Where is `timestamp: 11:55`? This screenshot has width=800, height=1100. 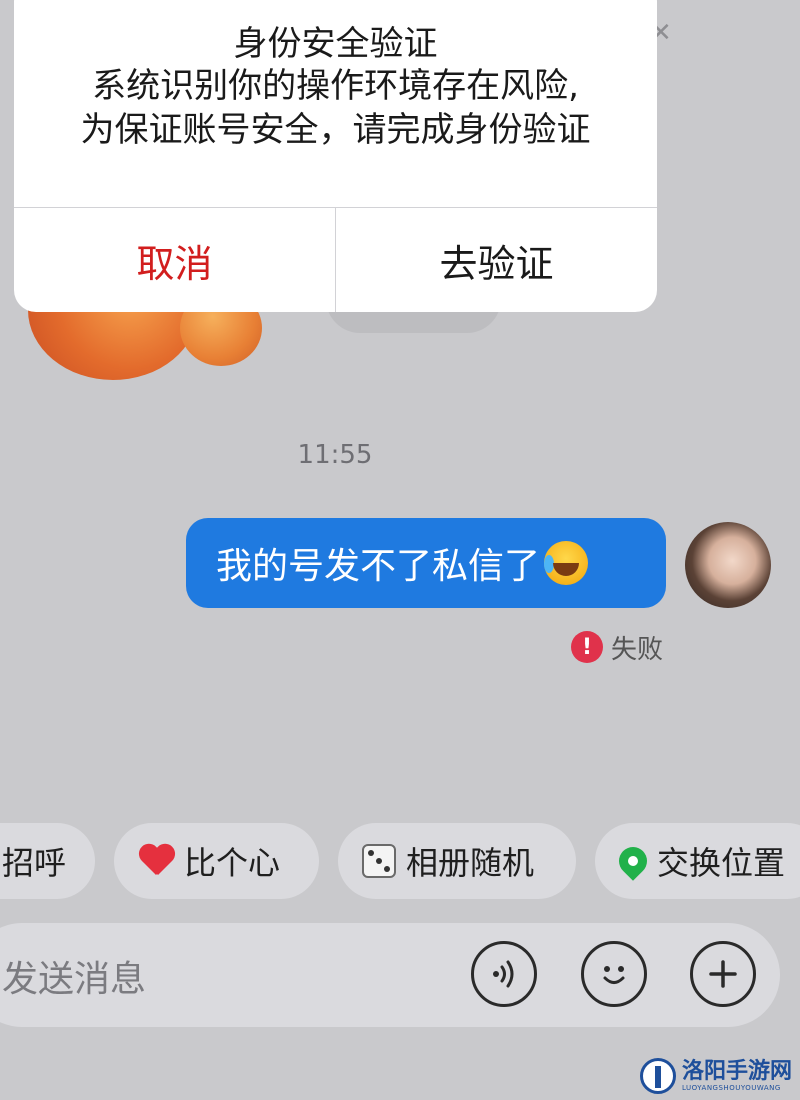 timestamp: 11:55 is located at coordinates (335, 455).